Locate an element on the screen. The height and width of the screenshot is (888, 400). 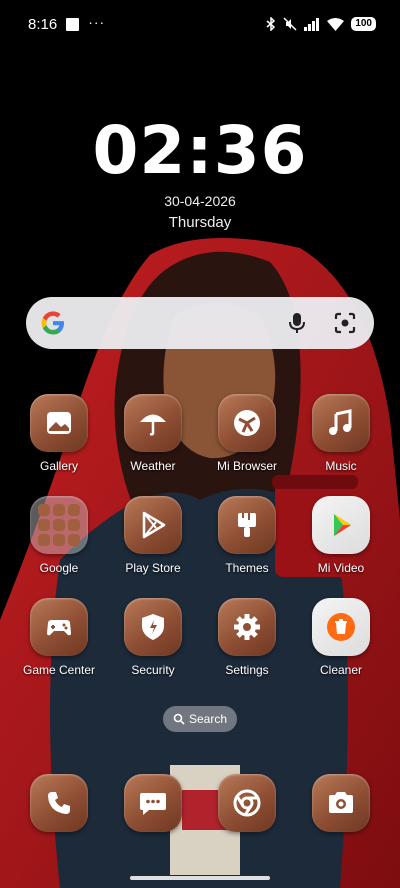
clock-time: 02:36 is located at coordinates (200, 150).